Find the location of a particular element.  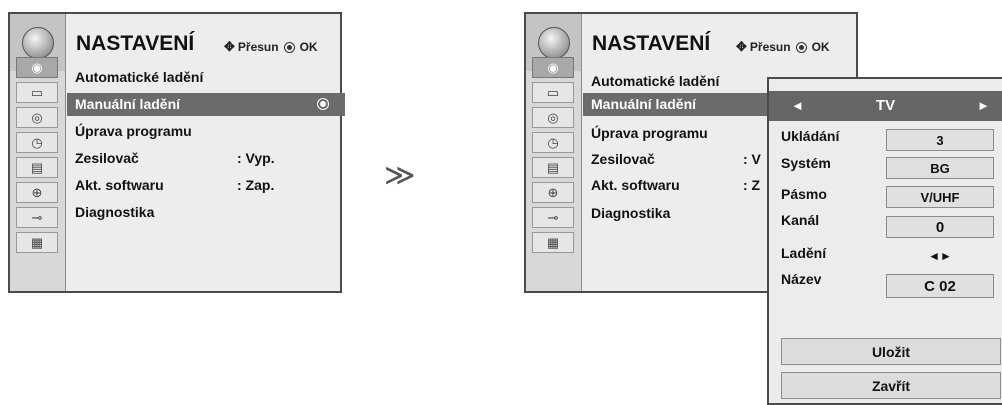

channel-value: 0 is located at coordinates (940, 227).